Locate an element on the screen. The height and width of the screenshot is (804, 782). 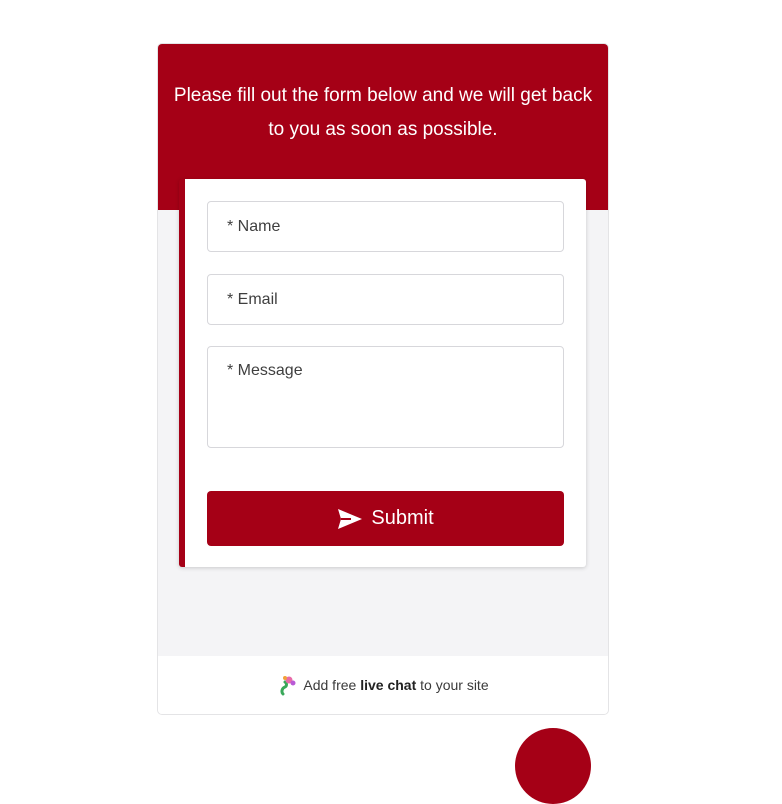
widget-footer: Add free live chat to your site is located at coordinates (383, 685).